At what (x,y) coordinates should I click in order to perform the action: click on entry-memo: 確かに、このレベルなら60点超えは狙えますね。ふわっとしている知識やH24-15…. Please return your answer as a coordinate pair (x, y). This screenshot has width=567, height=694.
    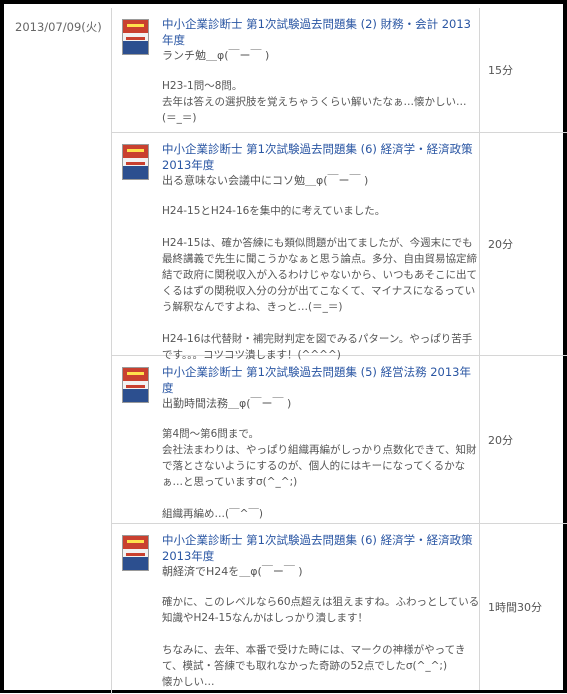
    Looking at the image, I should click on (321, 642).